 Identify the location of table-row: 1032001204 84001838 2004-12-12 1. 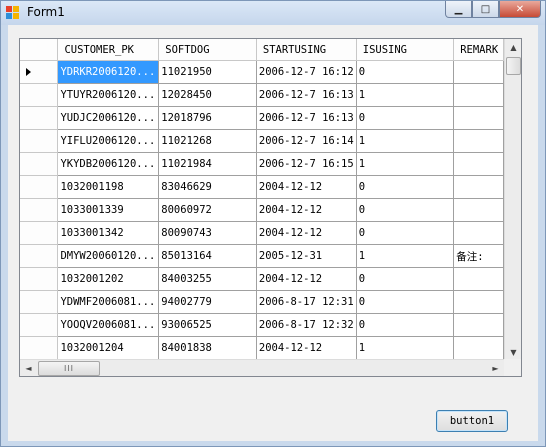
(262, 348).